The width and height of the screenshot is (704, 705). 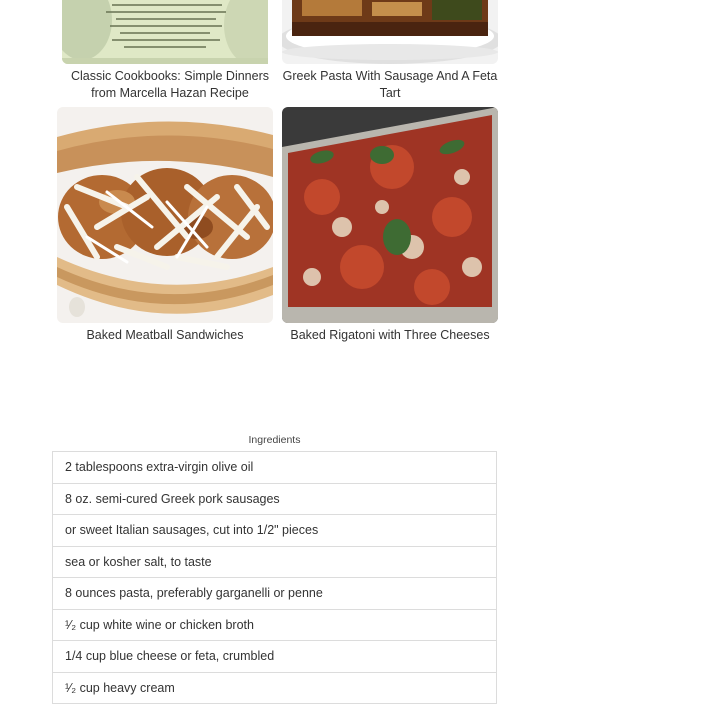 I want to click on ingredient-item: 8 oz. semi-cured Greek pork sausages, so click(x=274, y=498).